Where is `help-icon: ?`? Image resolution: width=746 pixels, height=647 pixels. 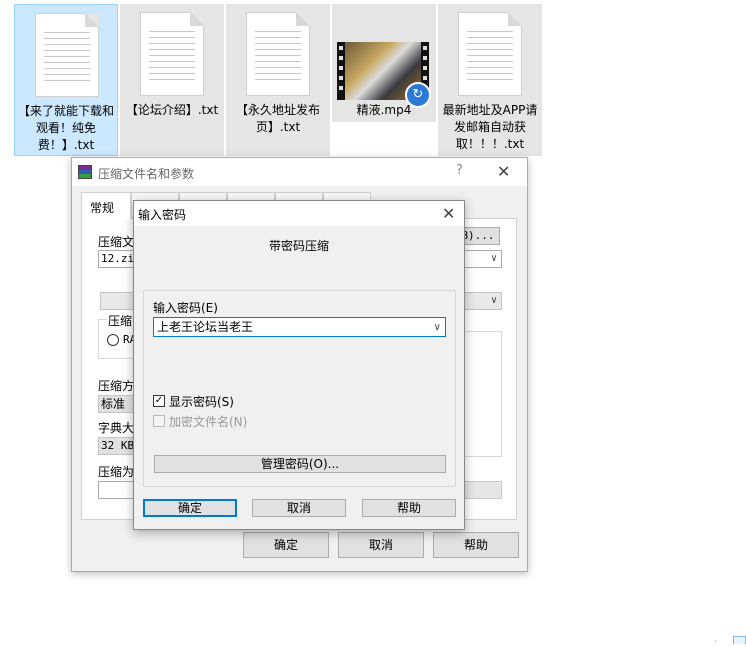 help-icon: ? is located at coordinates (459, 170).